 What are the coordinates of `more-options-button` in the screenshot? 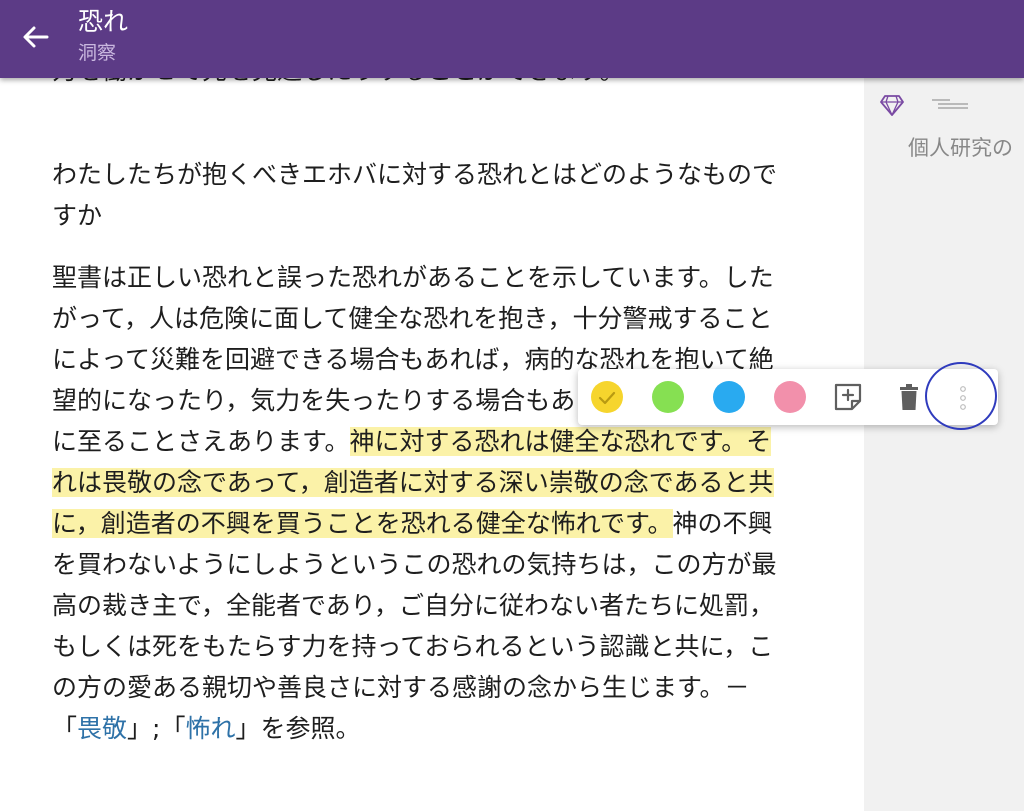 It's located at (971, 397).